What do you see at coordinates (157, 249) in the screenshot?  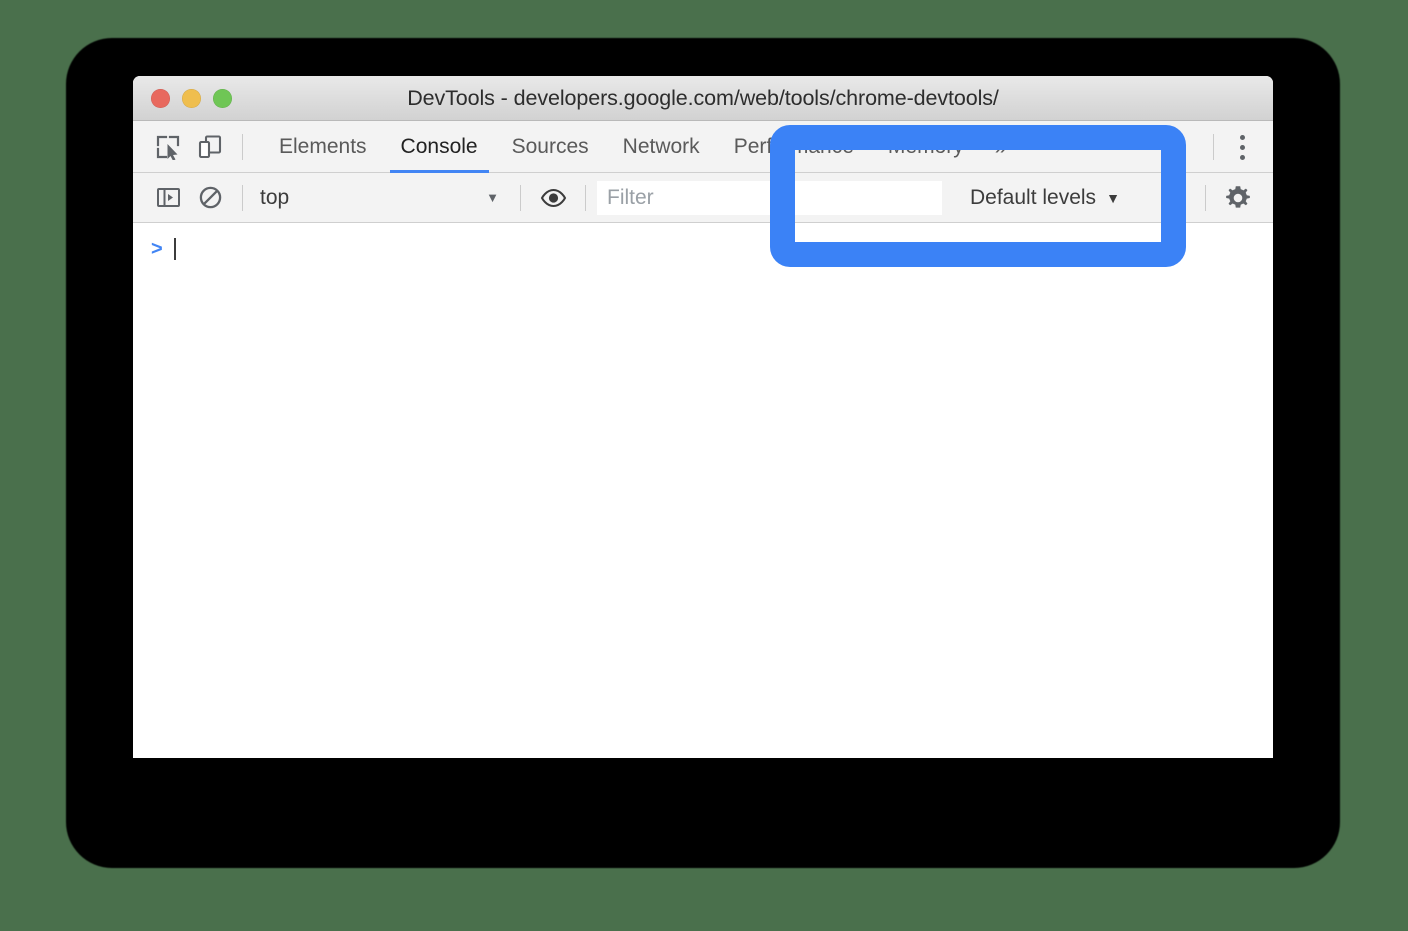 I see `prompt-chevron-icon: >` at bounding box center [157, 249].